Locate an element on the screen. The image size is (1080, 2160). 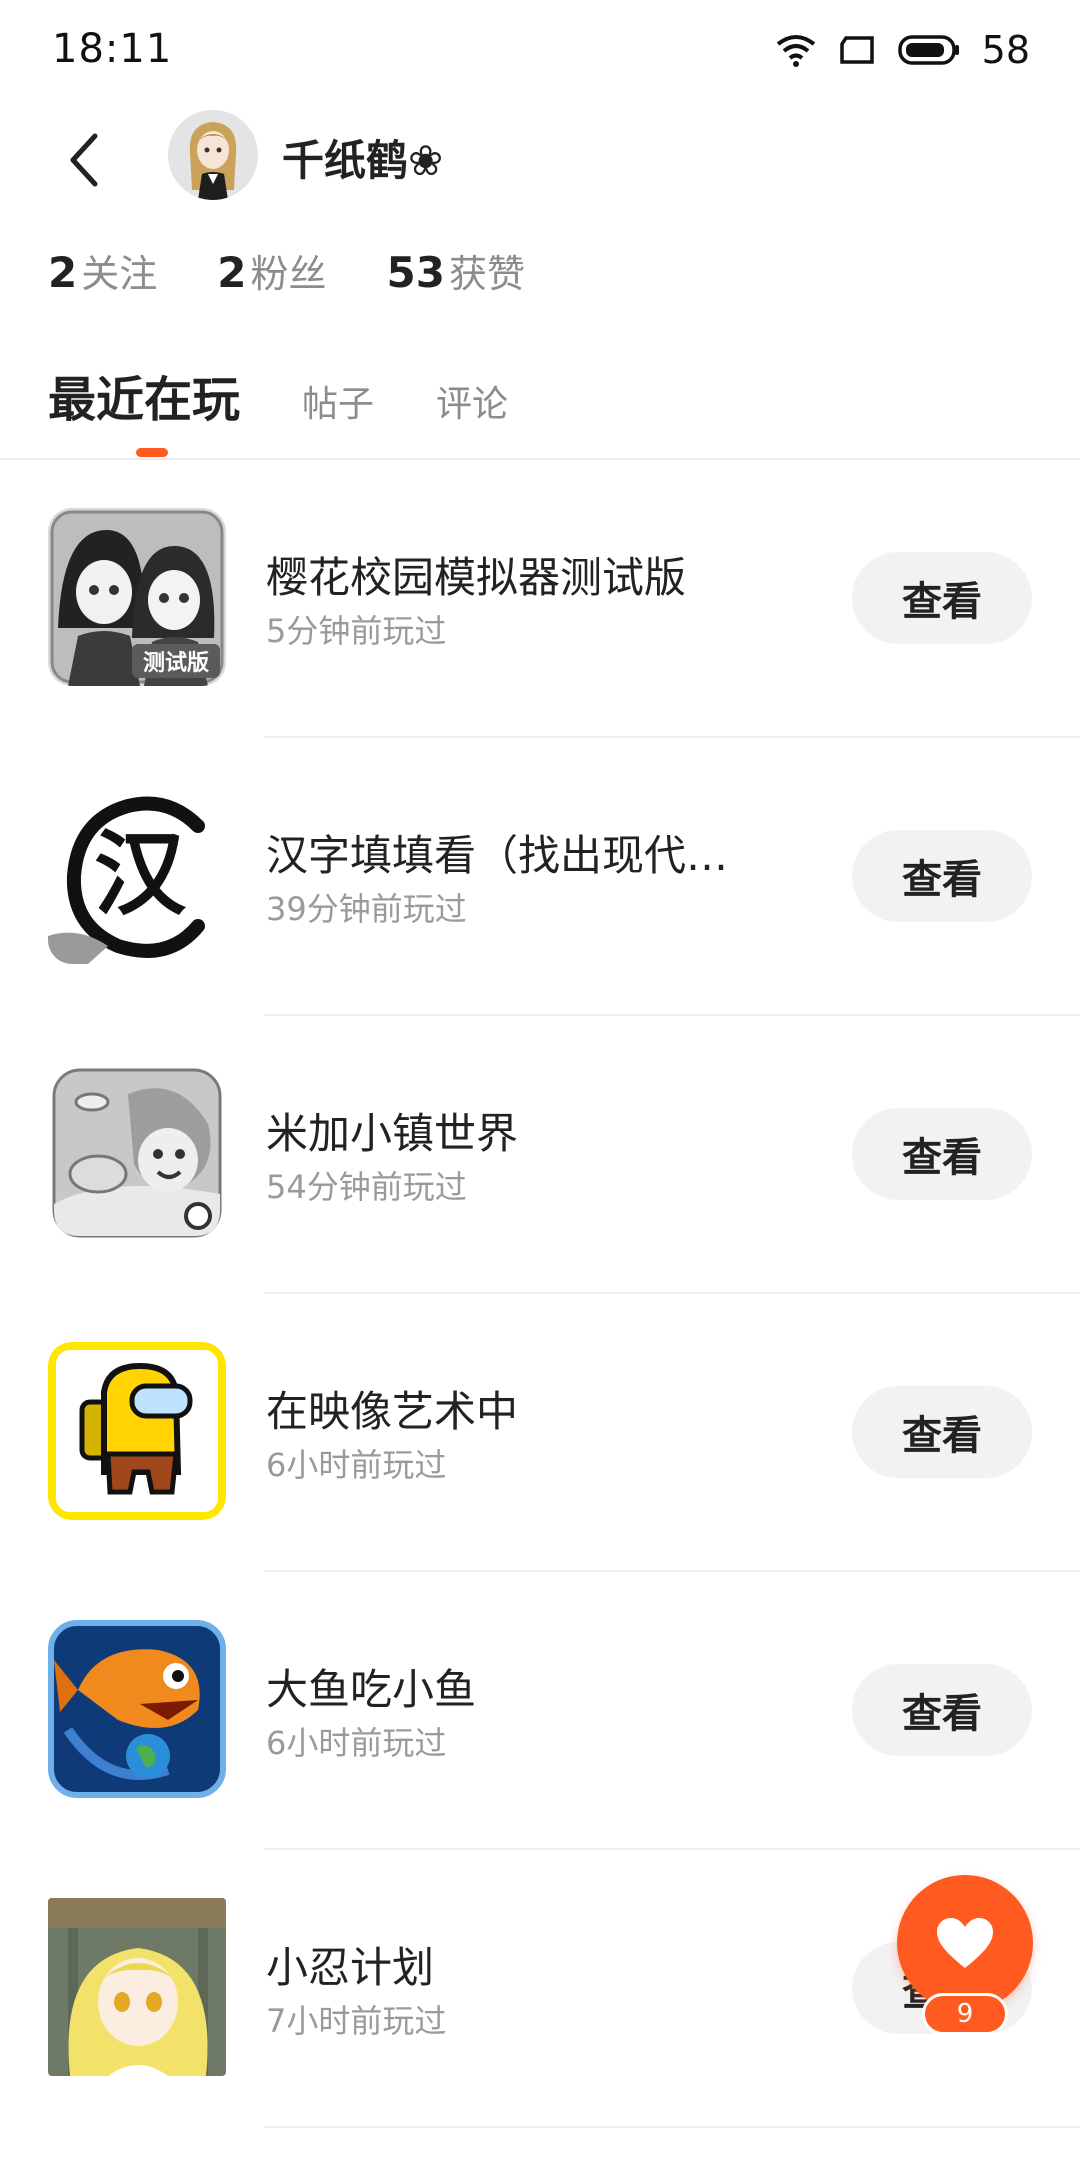
game-name: 米加小镇世界 is located at coordinates (392, 1133).